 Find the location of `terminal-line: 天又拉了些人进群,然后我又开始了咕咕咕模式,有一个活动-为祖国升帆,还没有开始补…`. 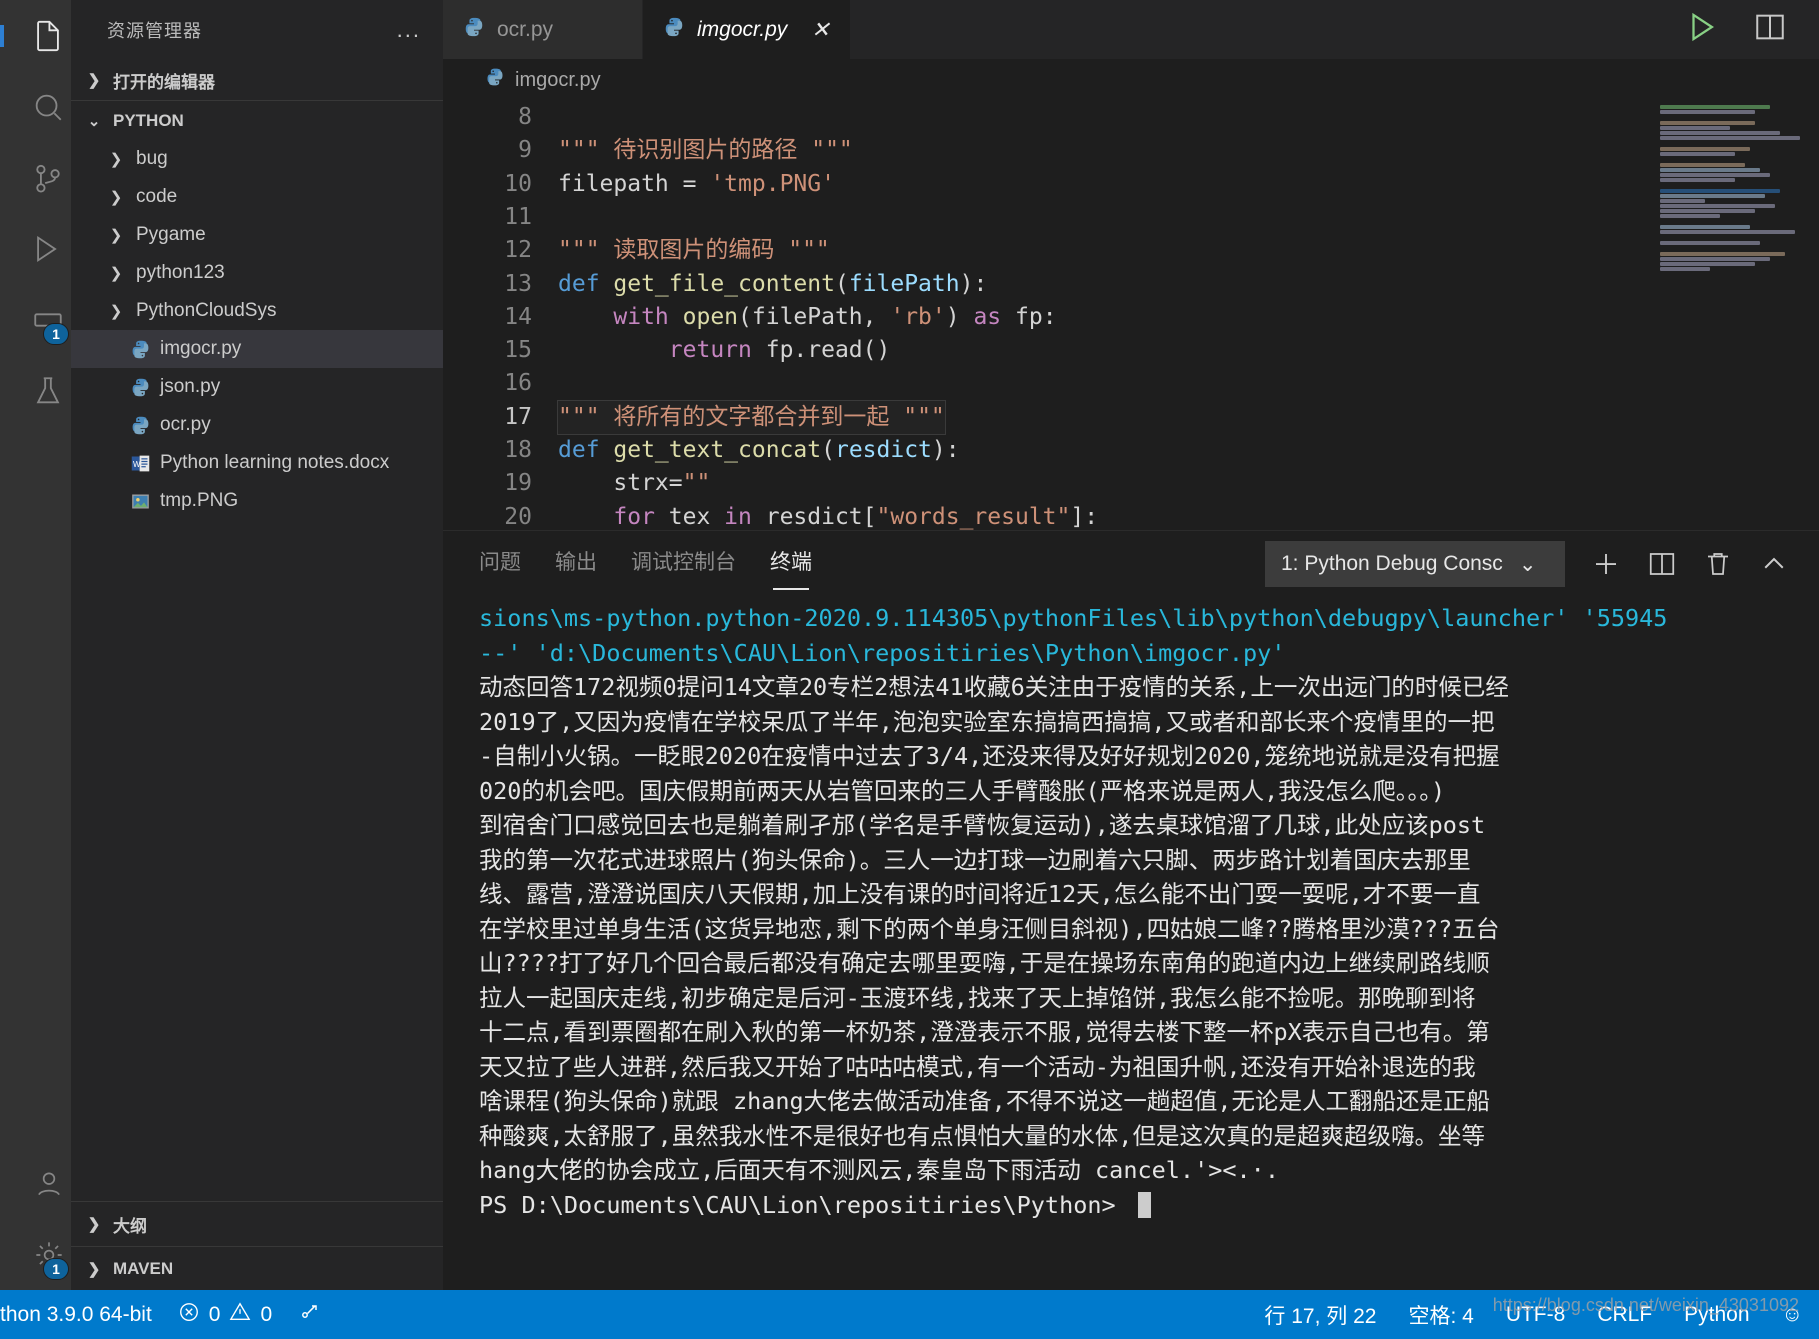

terminal-line: 天又拉了些人进群,然后我又开始了咕咕咕模式,有一个活动-为祖国升帆,还没有开始补… is located at coordinates (977, 1066).